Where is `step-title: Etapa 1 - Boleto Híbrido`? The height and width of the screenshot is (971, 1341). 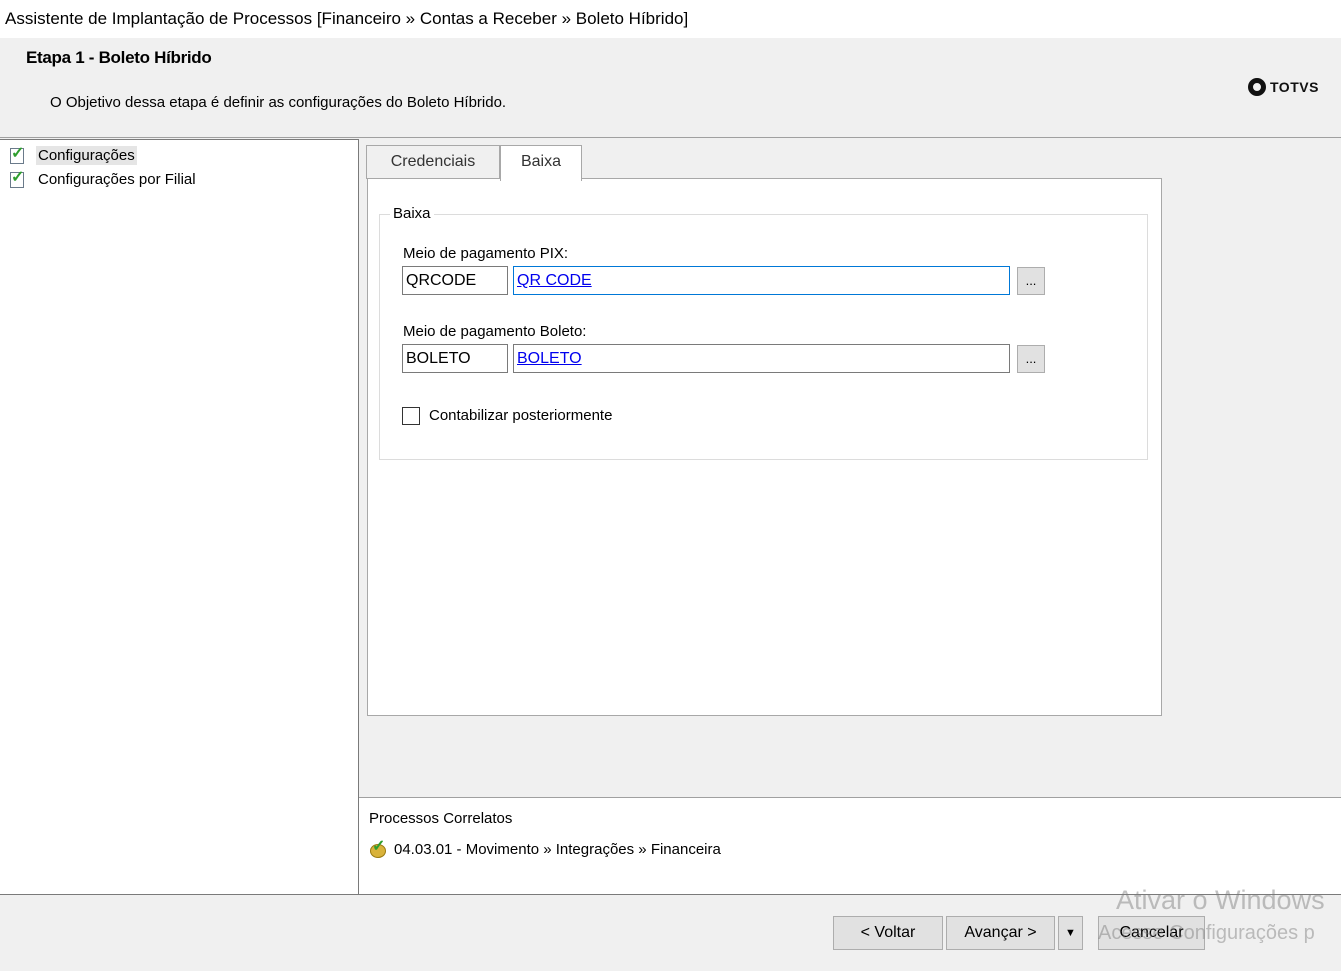 step-title: Etapa 1 - Boleto Híbrido is located at coordinates (119, 57).